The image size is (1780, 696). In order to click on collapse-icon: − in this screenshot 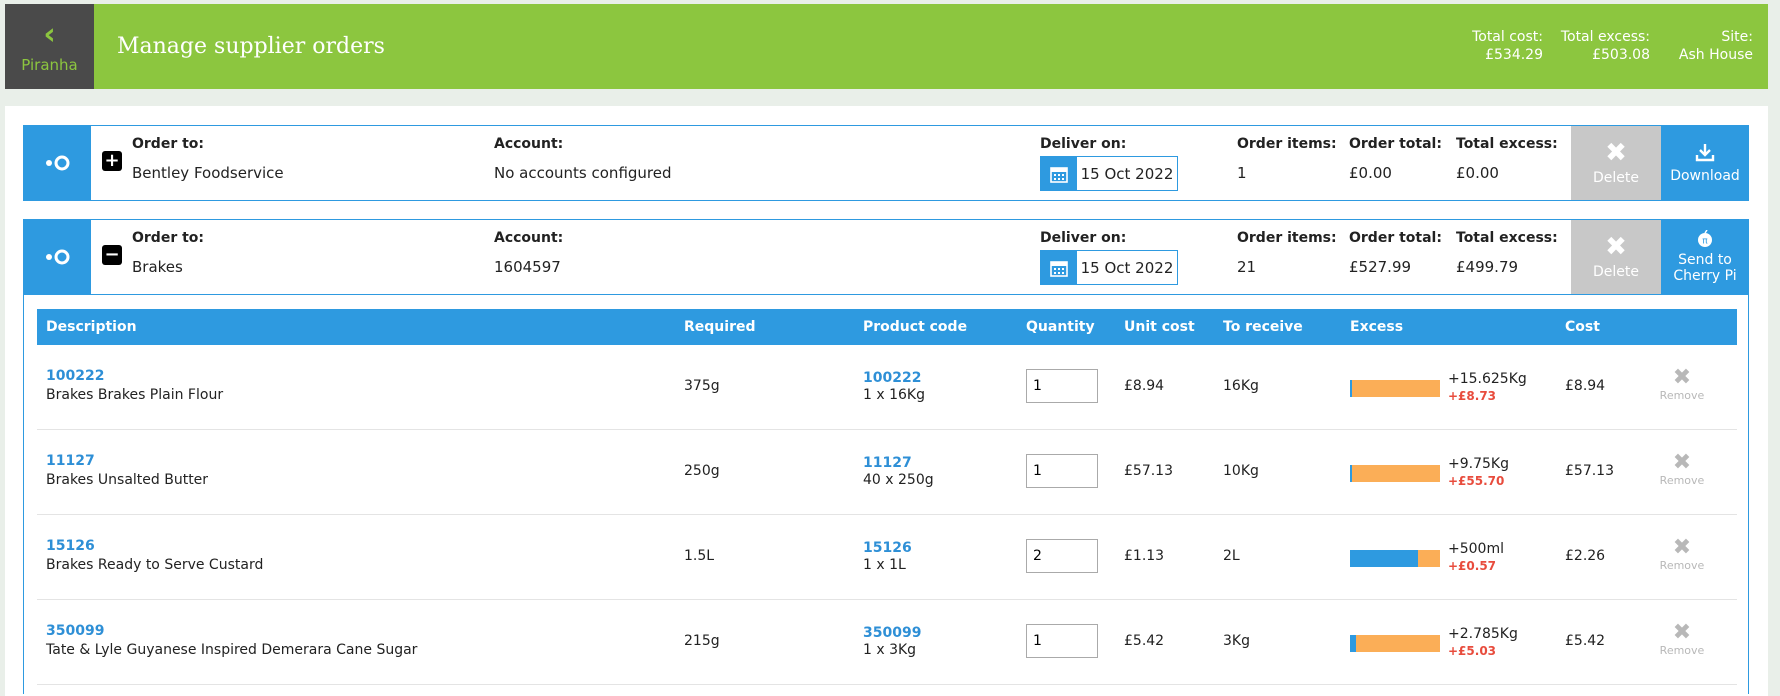, I will do `click(112, 255)`.